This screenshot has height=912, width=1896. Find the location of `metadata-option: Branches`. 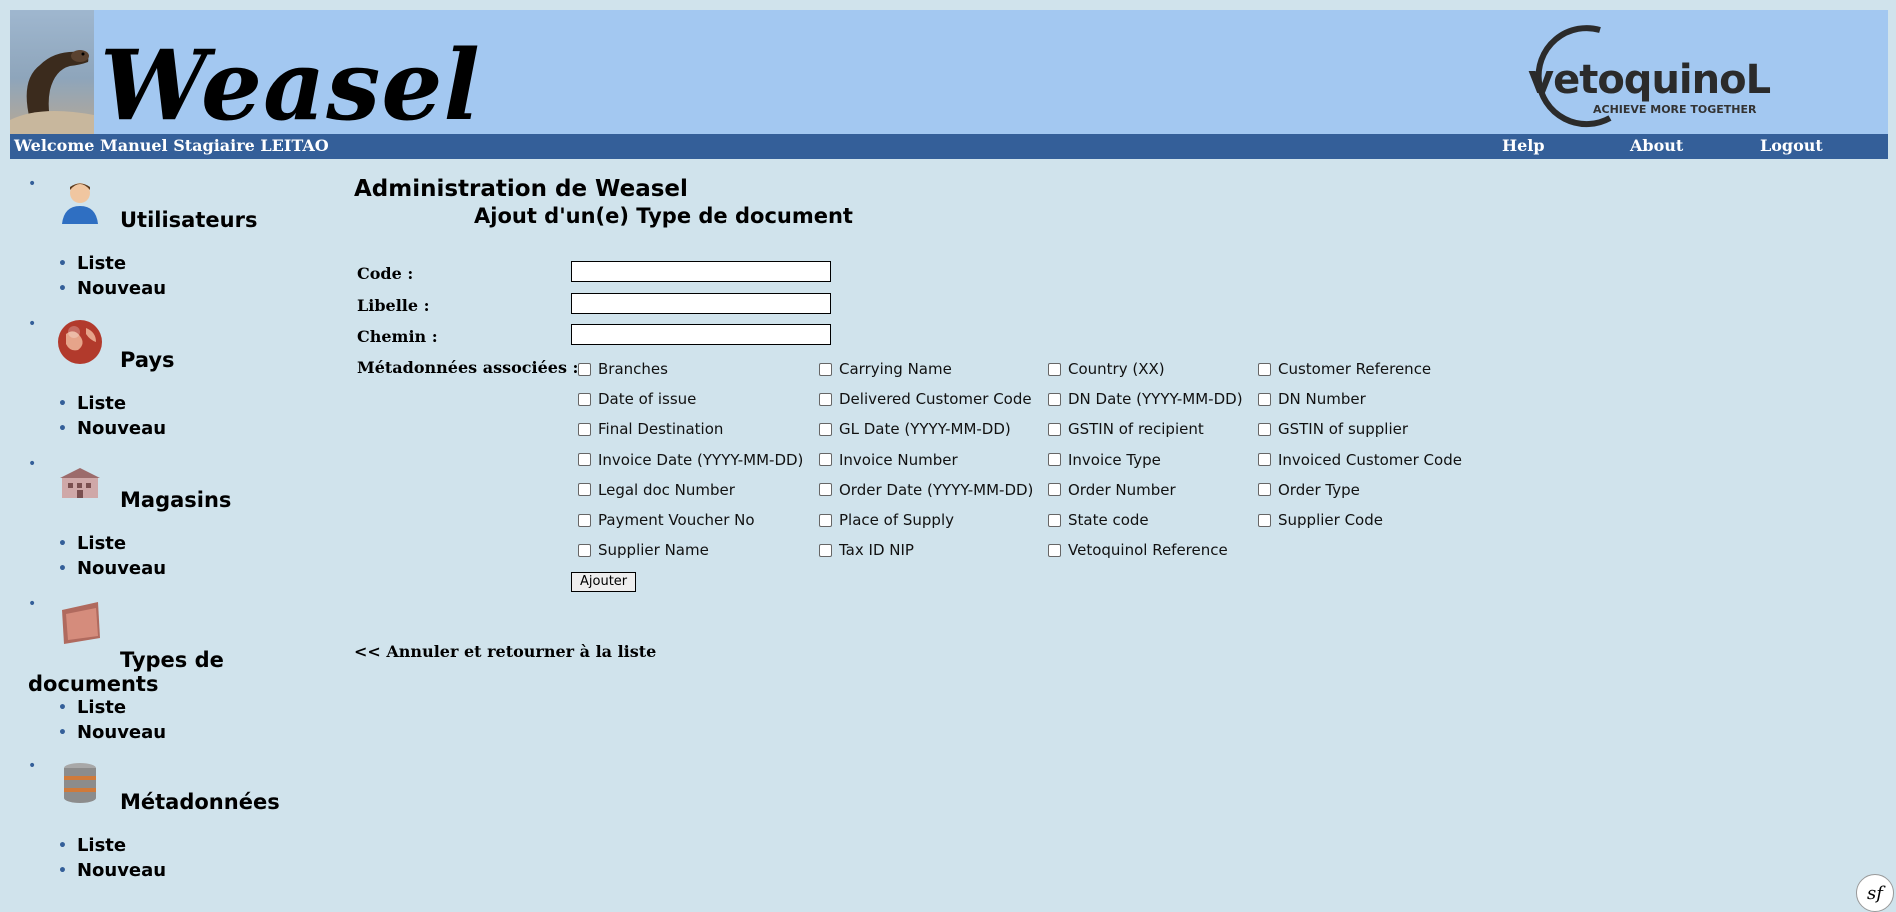

metadata-option: Branches is located at coordinates (623, 369).